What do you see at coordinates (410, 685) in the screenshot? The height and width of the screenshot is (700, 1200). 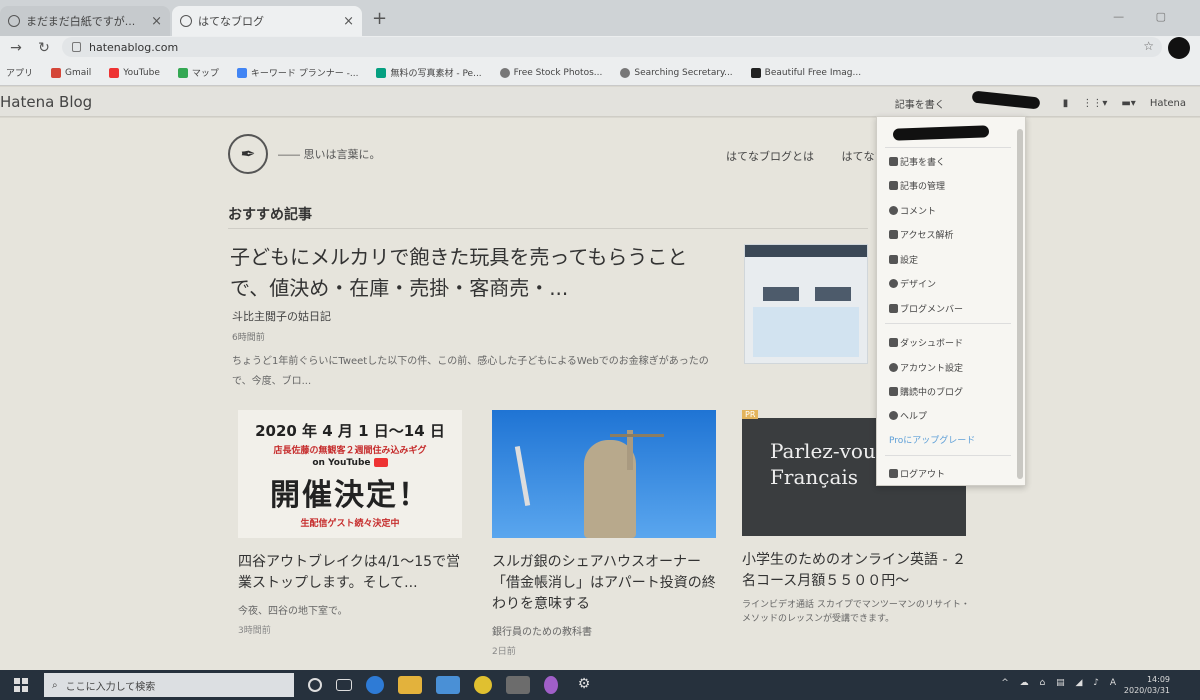 I see `file-explorer-icon` at bounding box center [410, 685].